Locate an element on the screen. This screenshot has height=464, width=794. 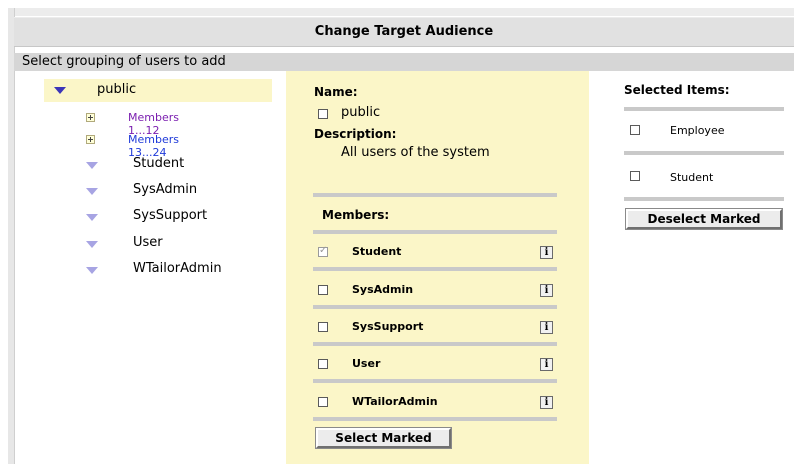
deselect-marked-button: Deselect Marked is located at coordinates (704, 219).